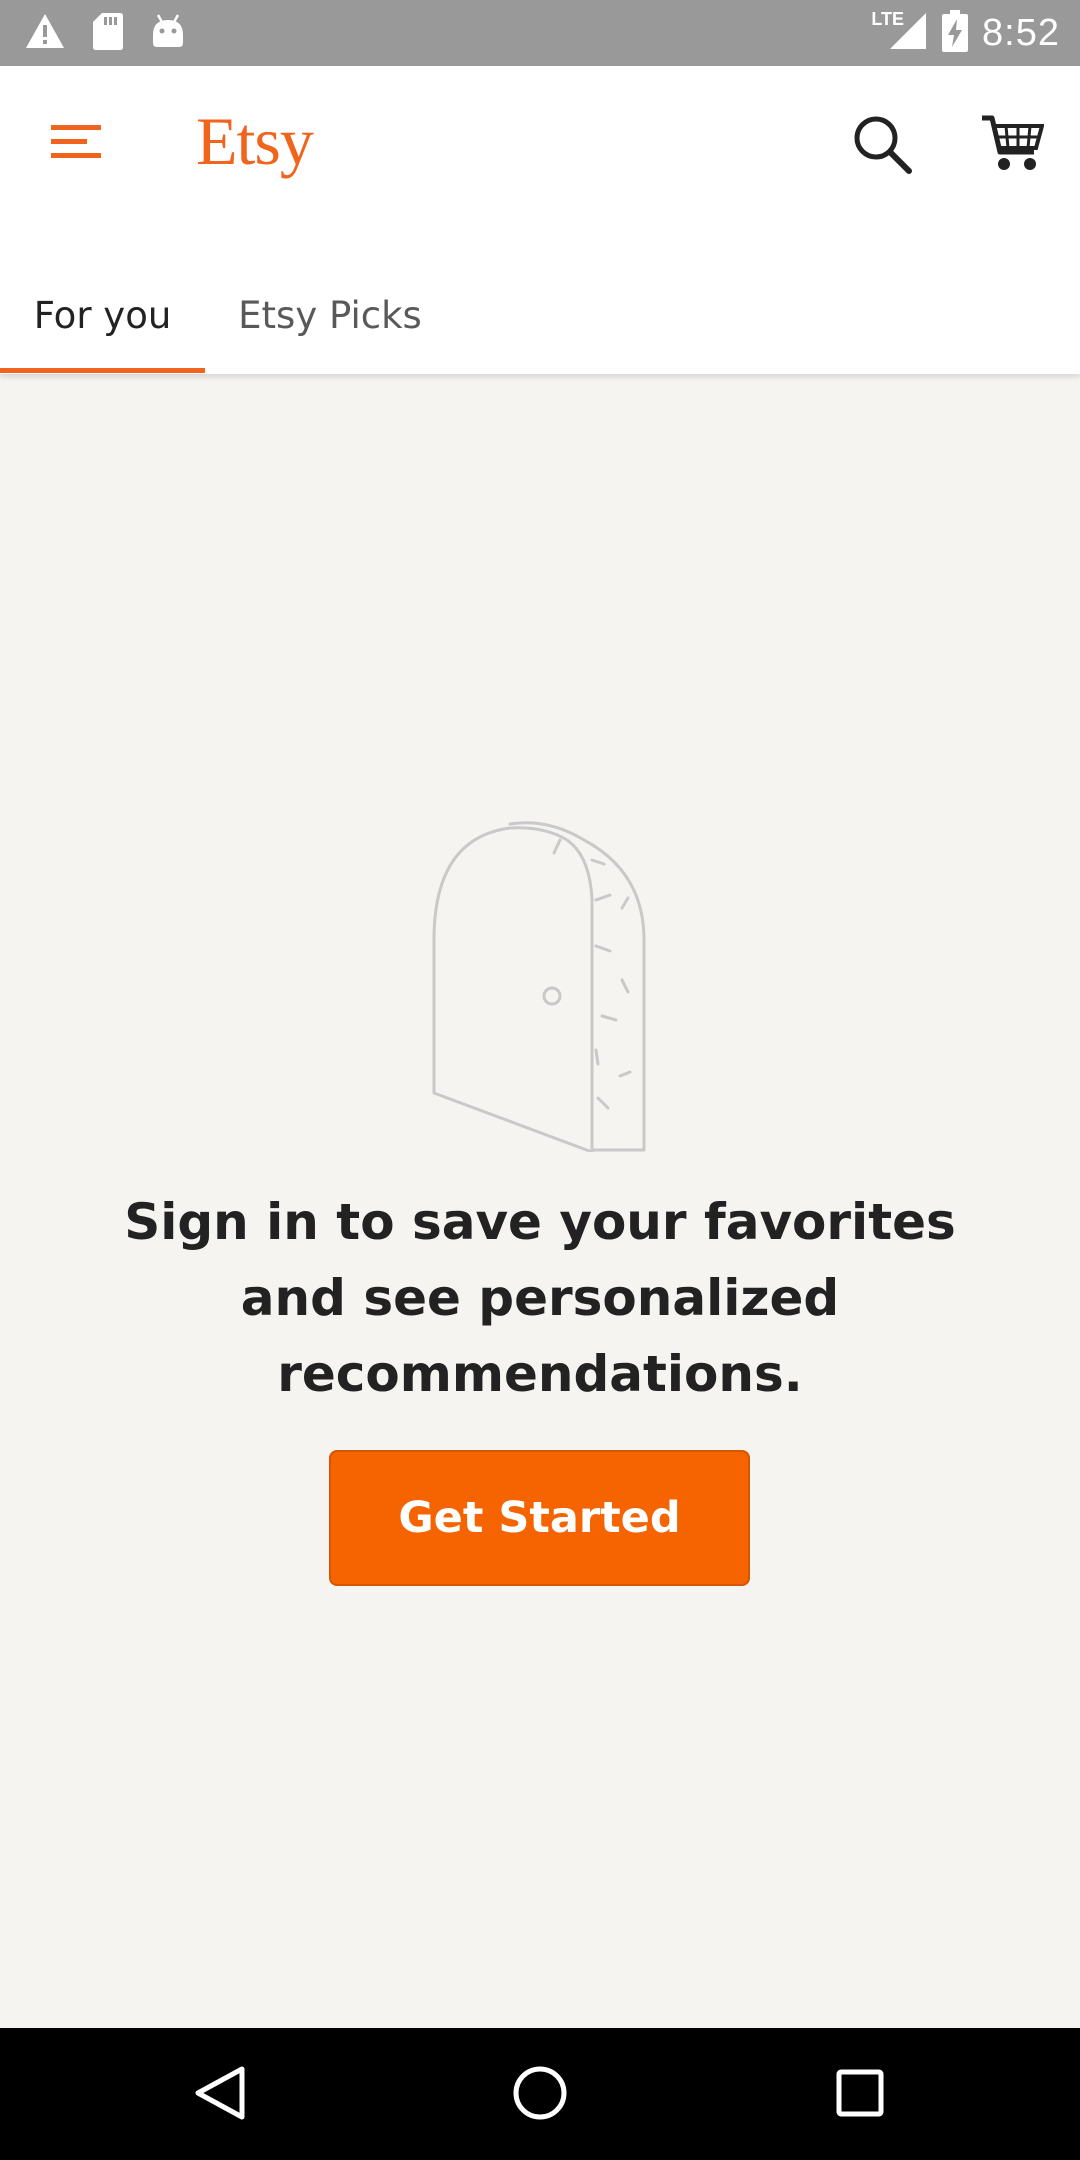 This screenshot has width=1080, height=2160. What do you see at coordinates (102, 332) in the screenshot?
I see `tab-for-you: For you` at bounding box center [102, 332].